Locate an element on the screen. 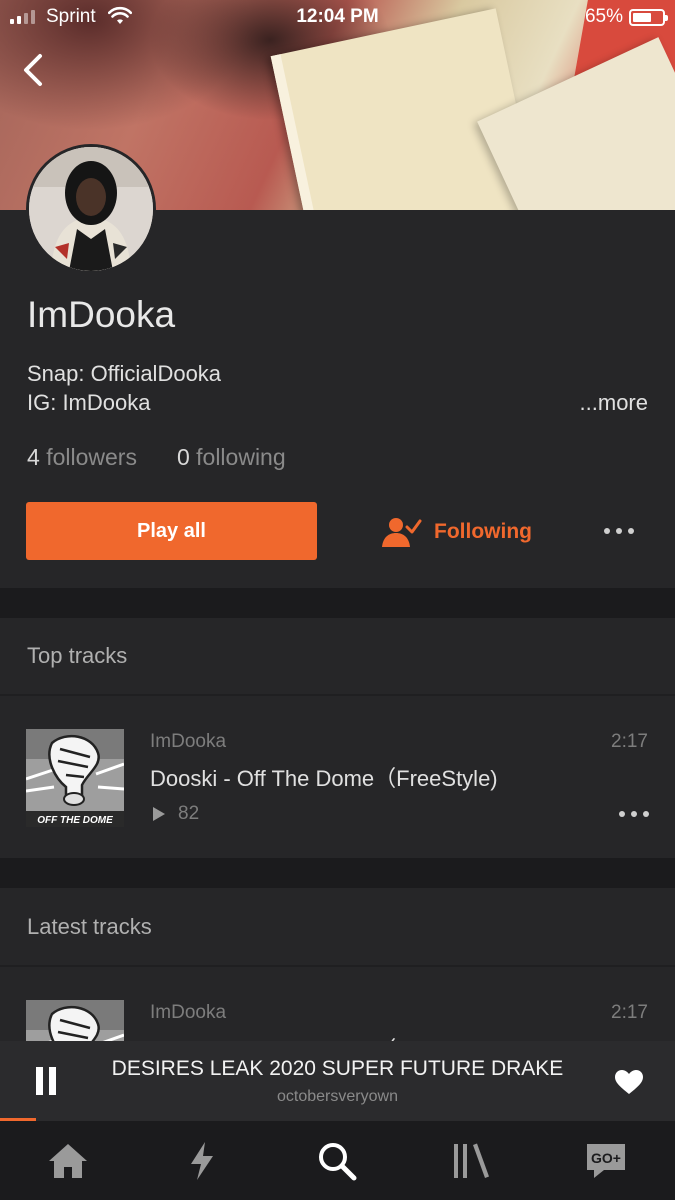  bio-line-snap: Snap: OfficialDooka is located at coordinates (124, 373).